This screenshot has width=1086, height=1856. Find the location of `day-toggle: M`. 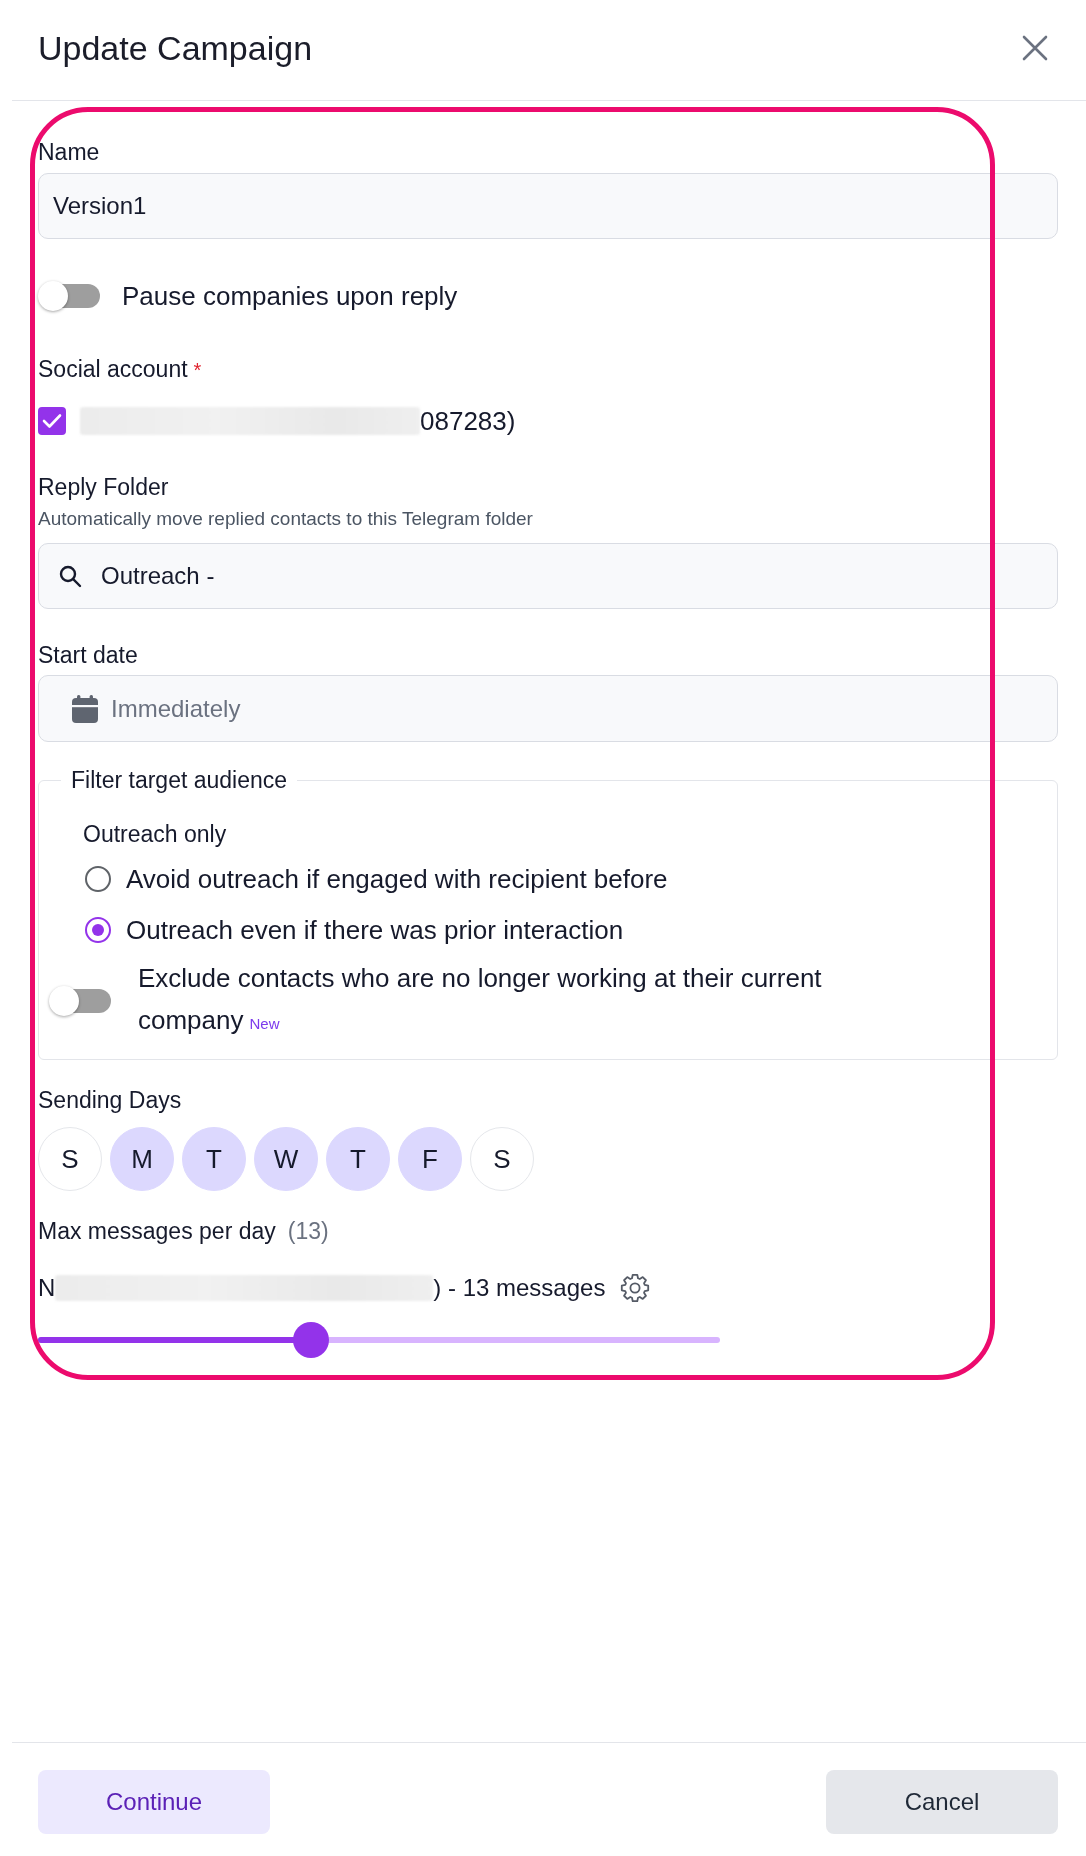

day-toggle: M is located at coordinates (142, 1159).